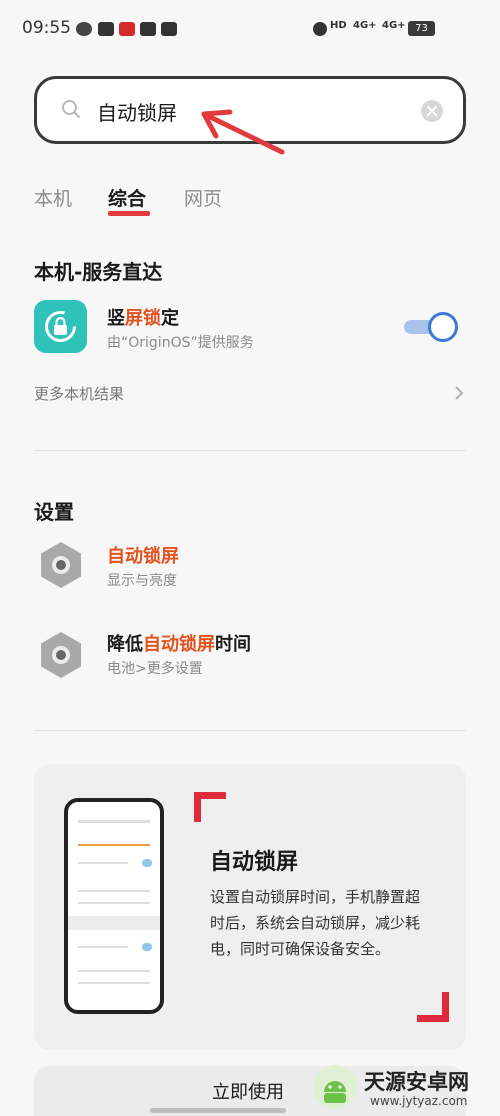  Describe the element at coordinates (254, 862) in the screenshot. I see `feature-card-title: 自动锁屏` at that location.